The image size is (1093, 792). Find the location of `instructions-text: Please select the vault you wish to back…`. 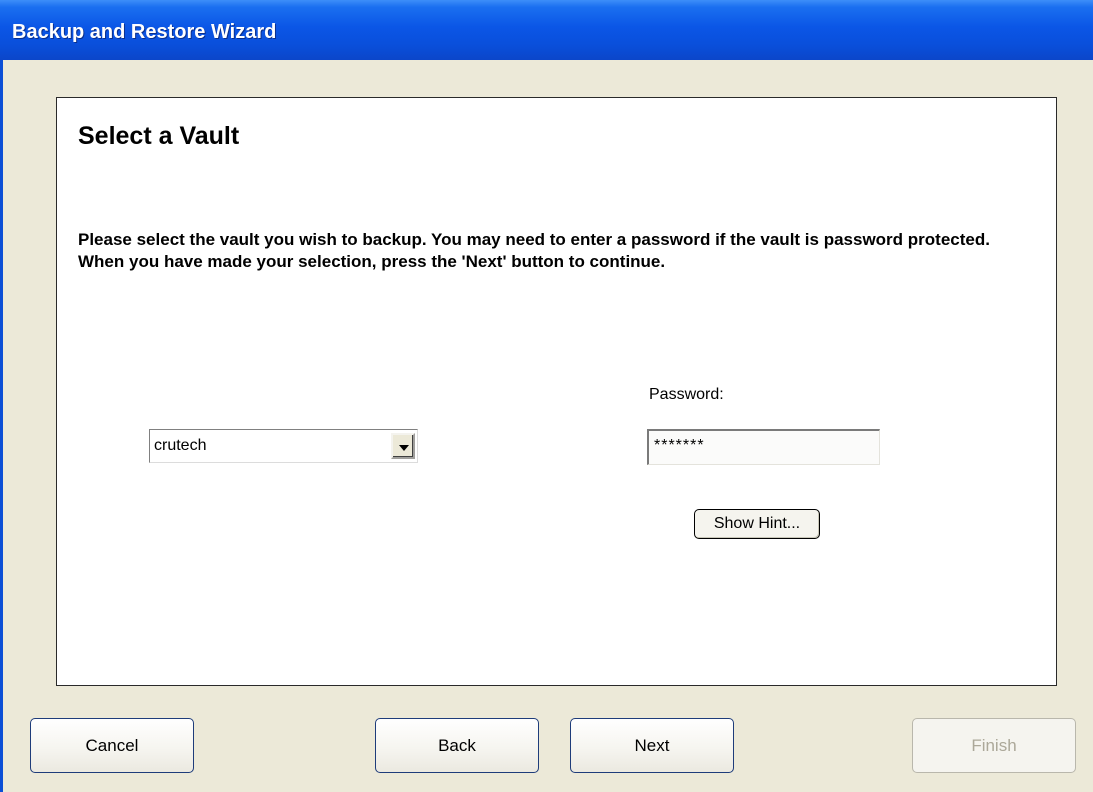

instructions-text: Please select the vault you wish to back… is located at coordinates (534, 250).